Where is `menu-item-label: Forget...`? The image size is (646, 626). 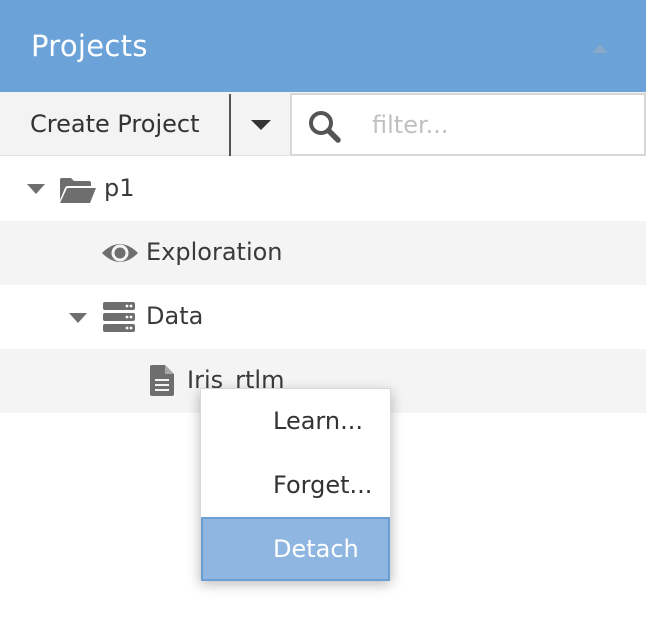
menu-item-label: Forget... is located at coordinates (323, 485).